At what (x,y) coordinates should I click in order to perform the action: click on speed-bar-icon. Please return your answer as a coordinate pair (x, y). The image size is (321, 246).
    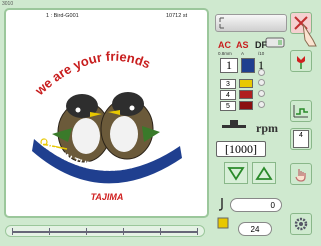
    Looking at the image, I should click on (234, 124).